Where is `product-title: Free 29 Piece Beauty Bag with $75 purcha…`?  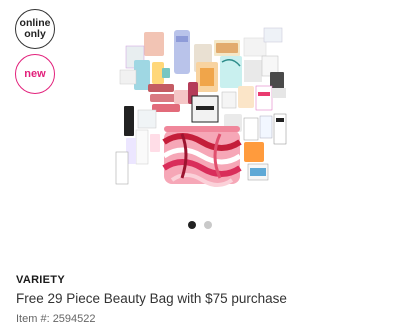 product-title: Free 29 Piece Beauty Bag with $75 purcha… is located at coordinates (151, 298).